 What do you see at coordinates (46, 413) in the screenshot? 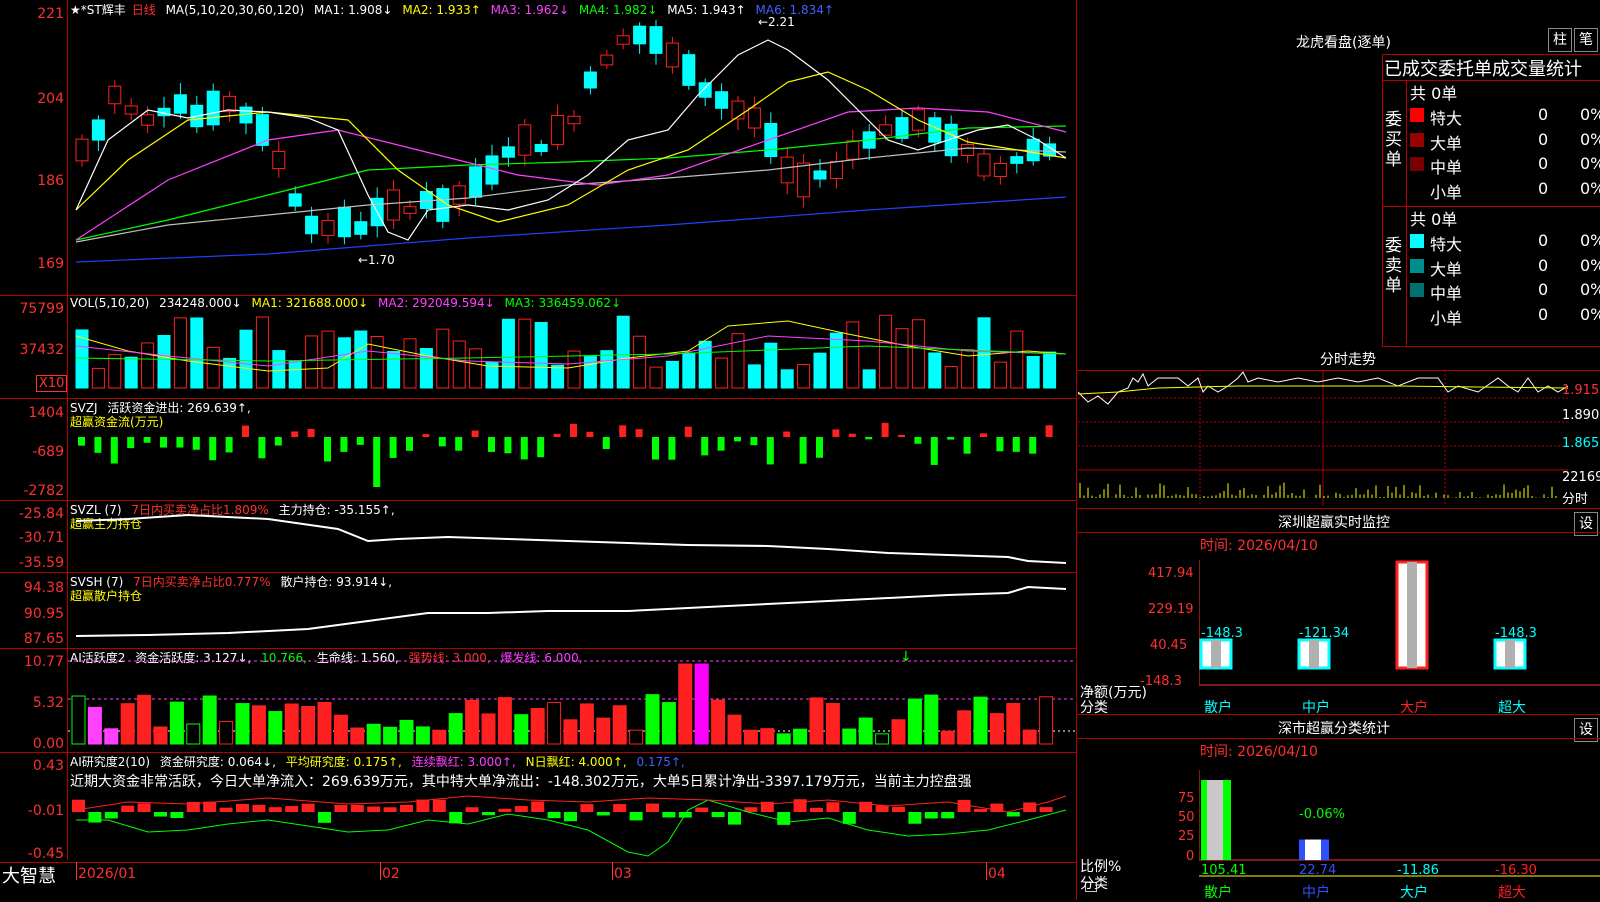
I see `svzj-ytick-1: 1404` at bounding box center [46, 413].